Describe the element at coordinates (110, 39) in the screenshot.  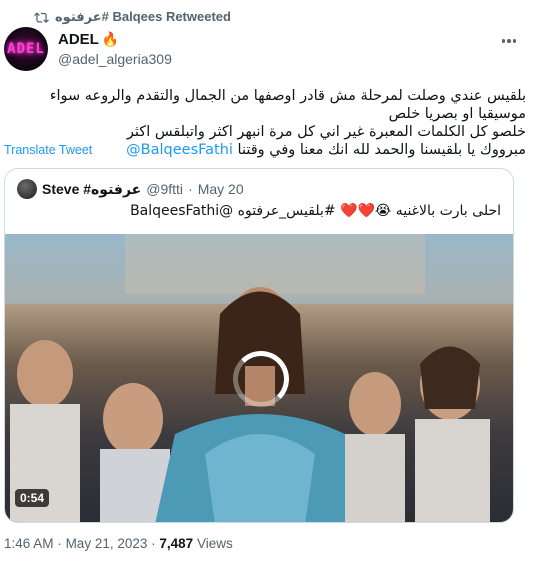
I see `fire-emoji-icon: 🔥` at that location.